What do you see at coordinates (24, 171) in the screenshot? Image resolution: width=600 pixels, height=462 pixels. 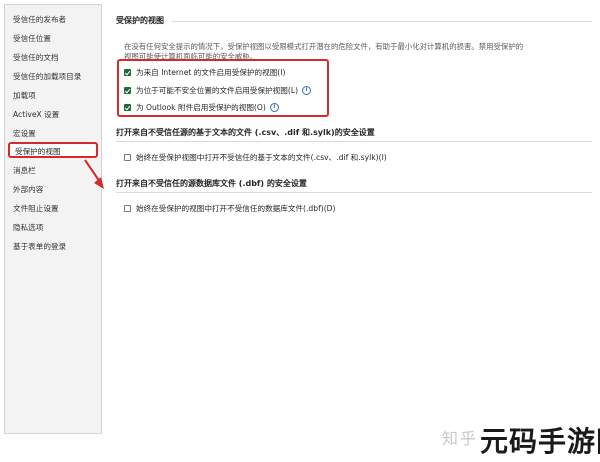 I see `sidebar-item-message-bar: 消息栏` at bounding box center [24, 171].